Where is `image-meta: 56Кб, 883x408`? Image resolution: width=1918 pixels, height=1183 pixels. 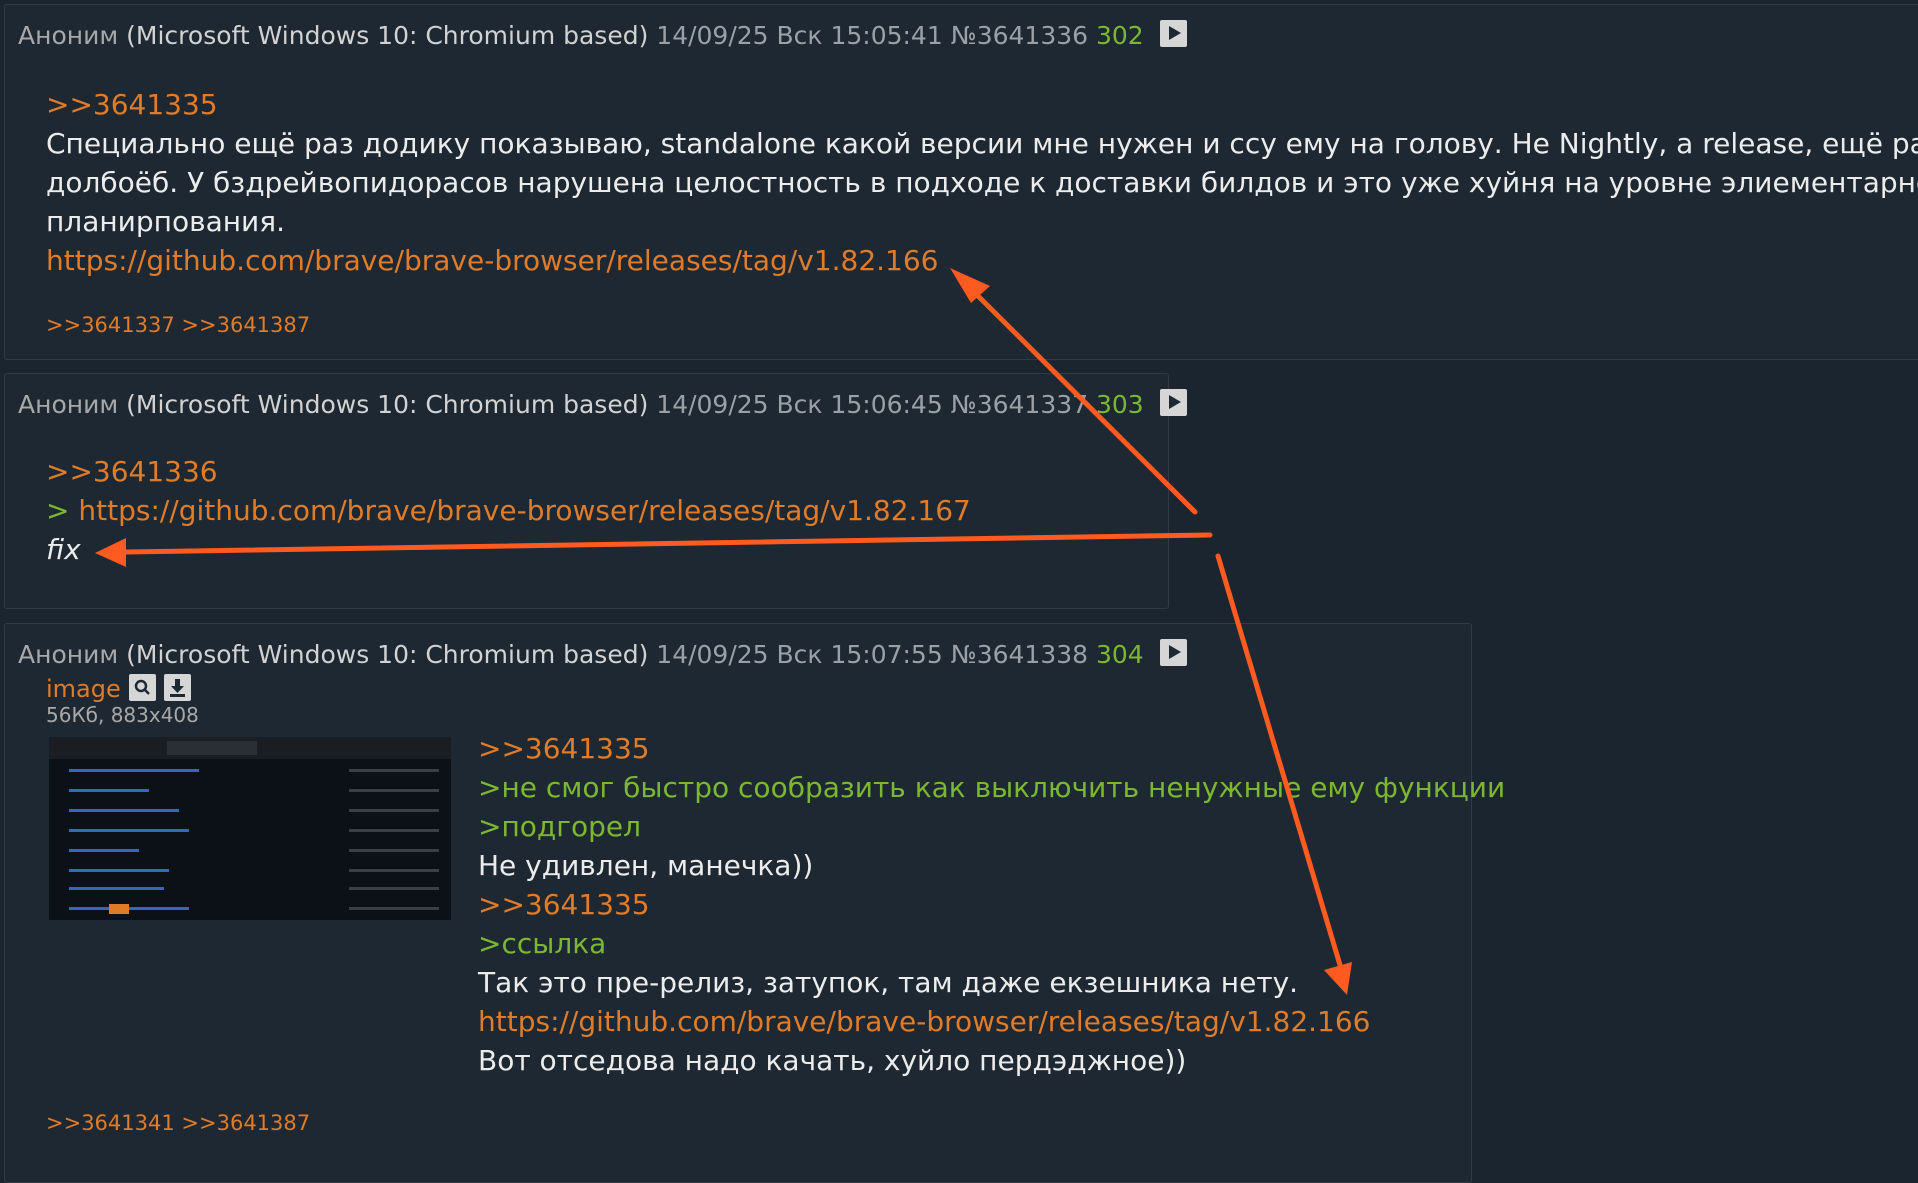 image-meta: 56Кб, 883x408 is located at coordinates (122, 715).